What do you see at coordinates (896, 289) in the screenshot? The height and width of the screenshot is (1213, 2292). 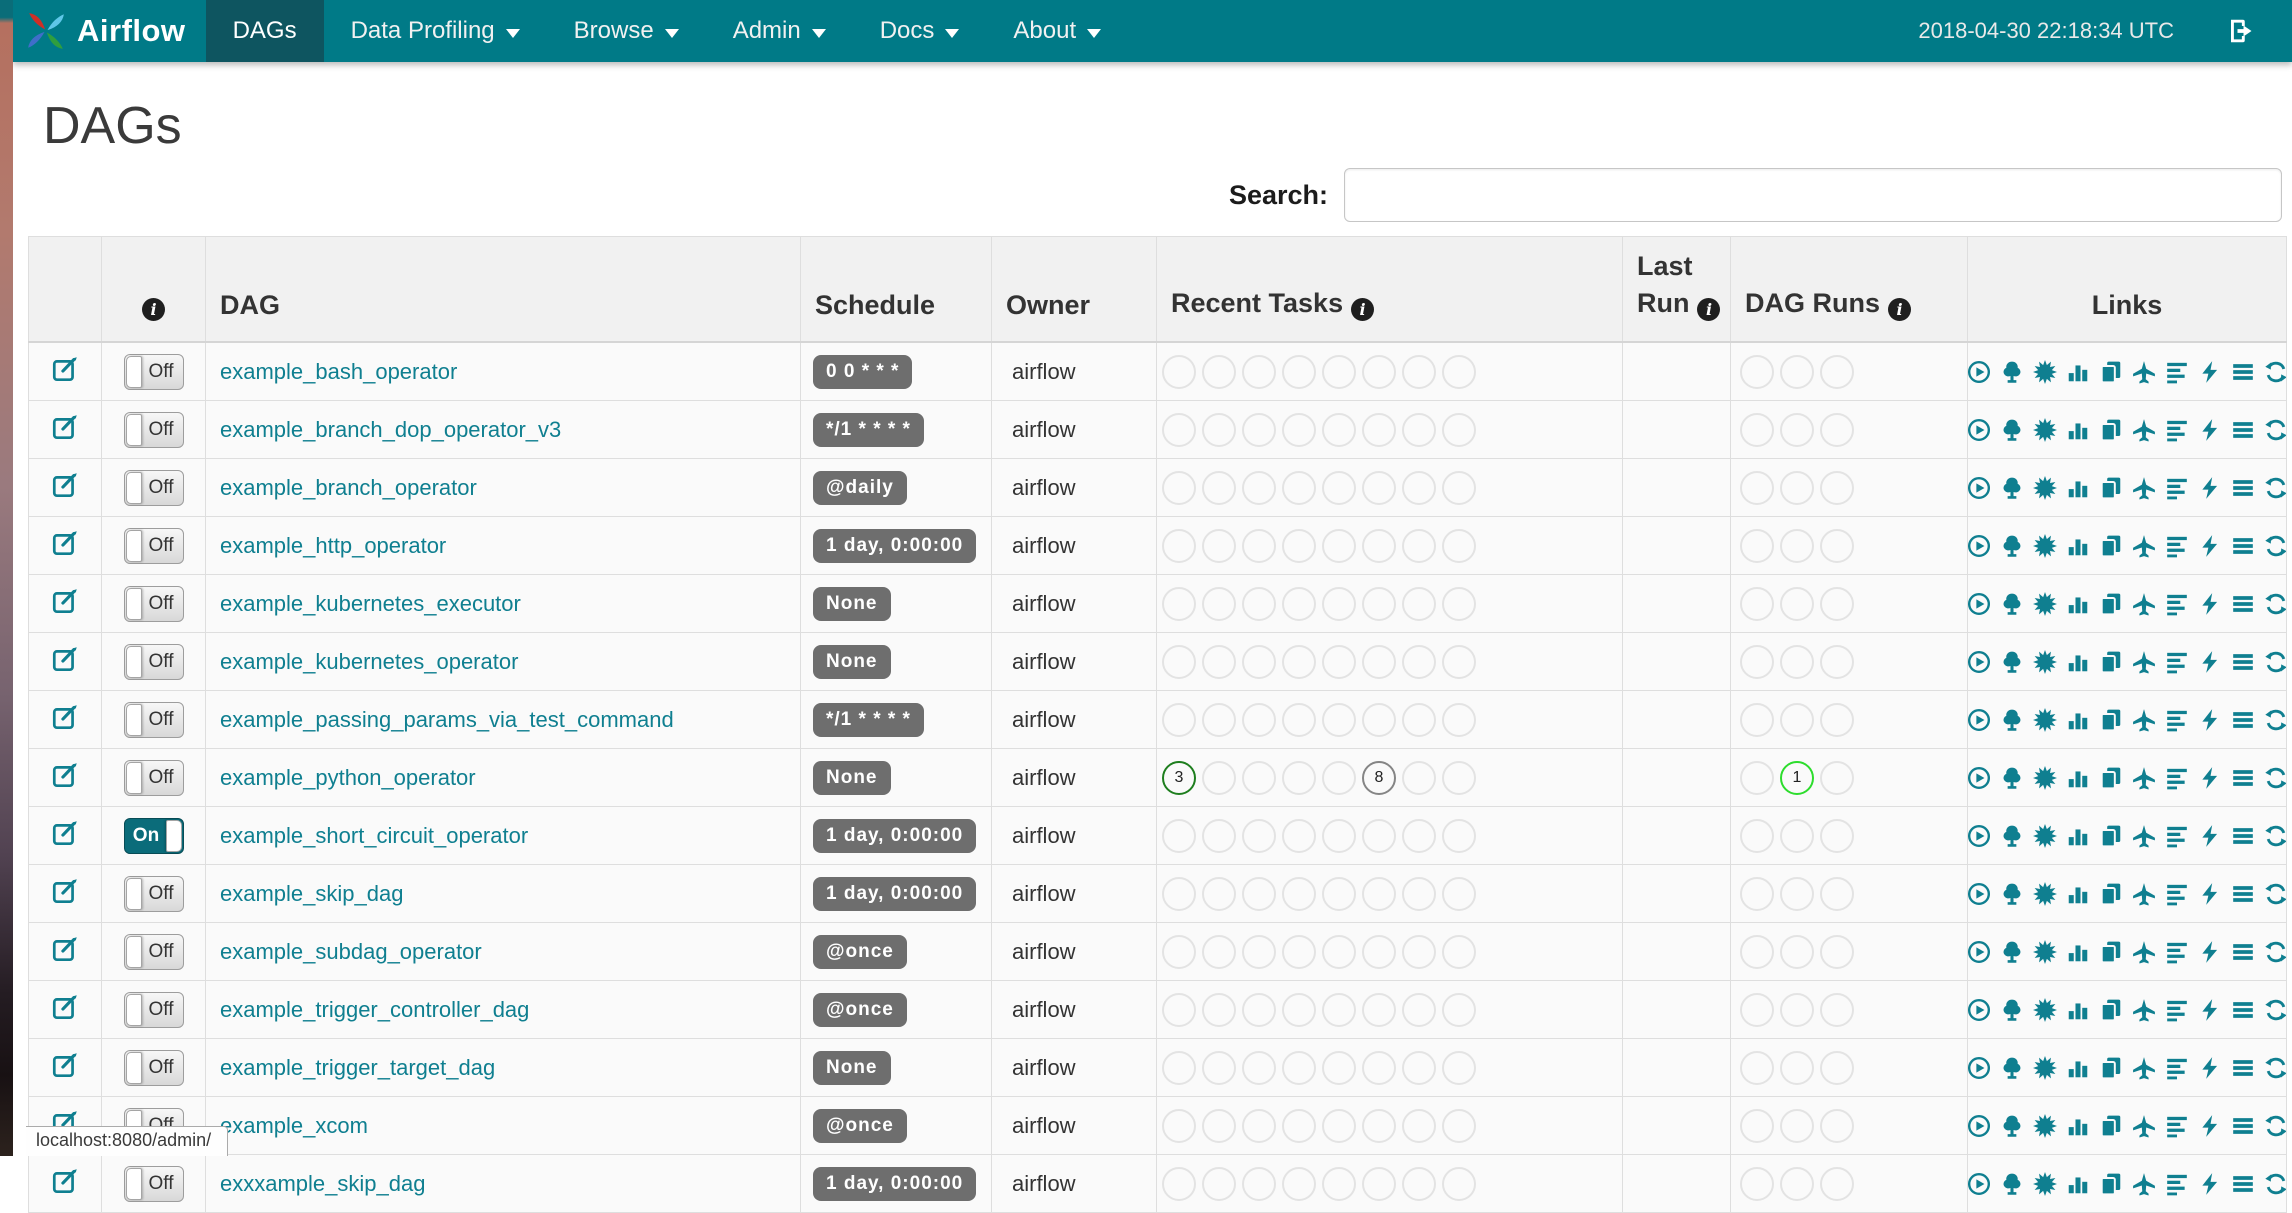 I see `header-schedule: Schedule` at bounding box center [896, 289].